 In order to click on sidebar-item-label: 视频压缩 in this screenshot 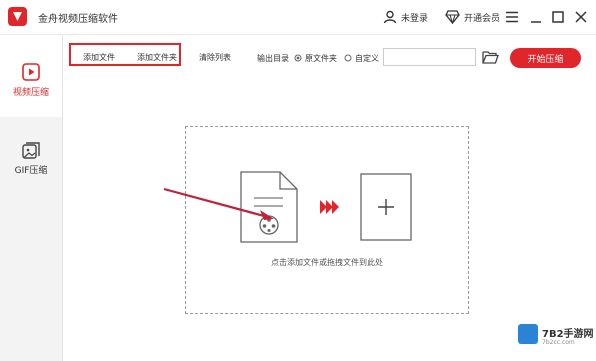, I will do `click(30, 93)`.